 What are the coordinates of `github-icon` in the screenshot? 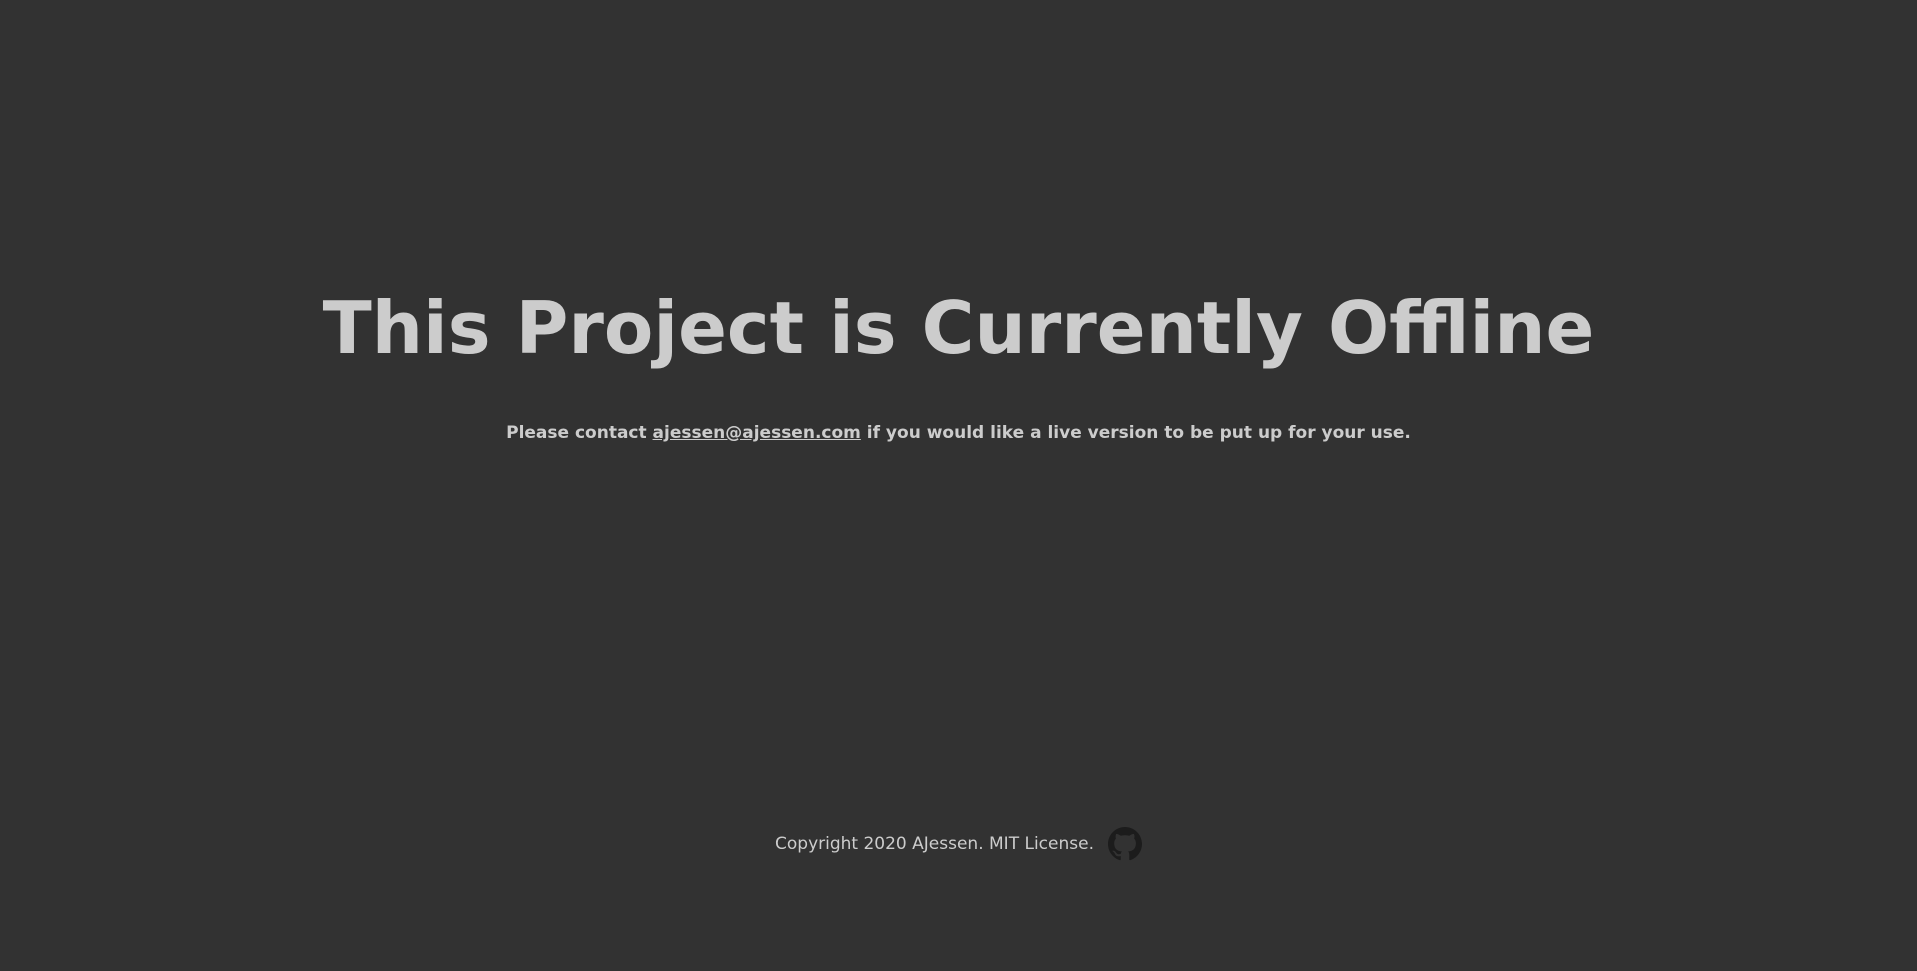 It's located at (1124, 844).